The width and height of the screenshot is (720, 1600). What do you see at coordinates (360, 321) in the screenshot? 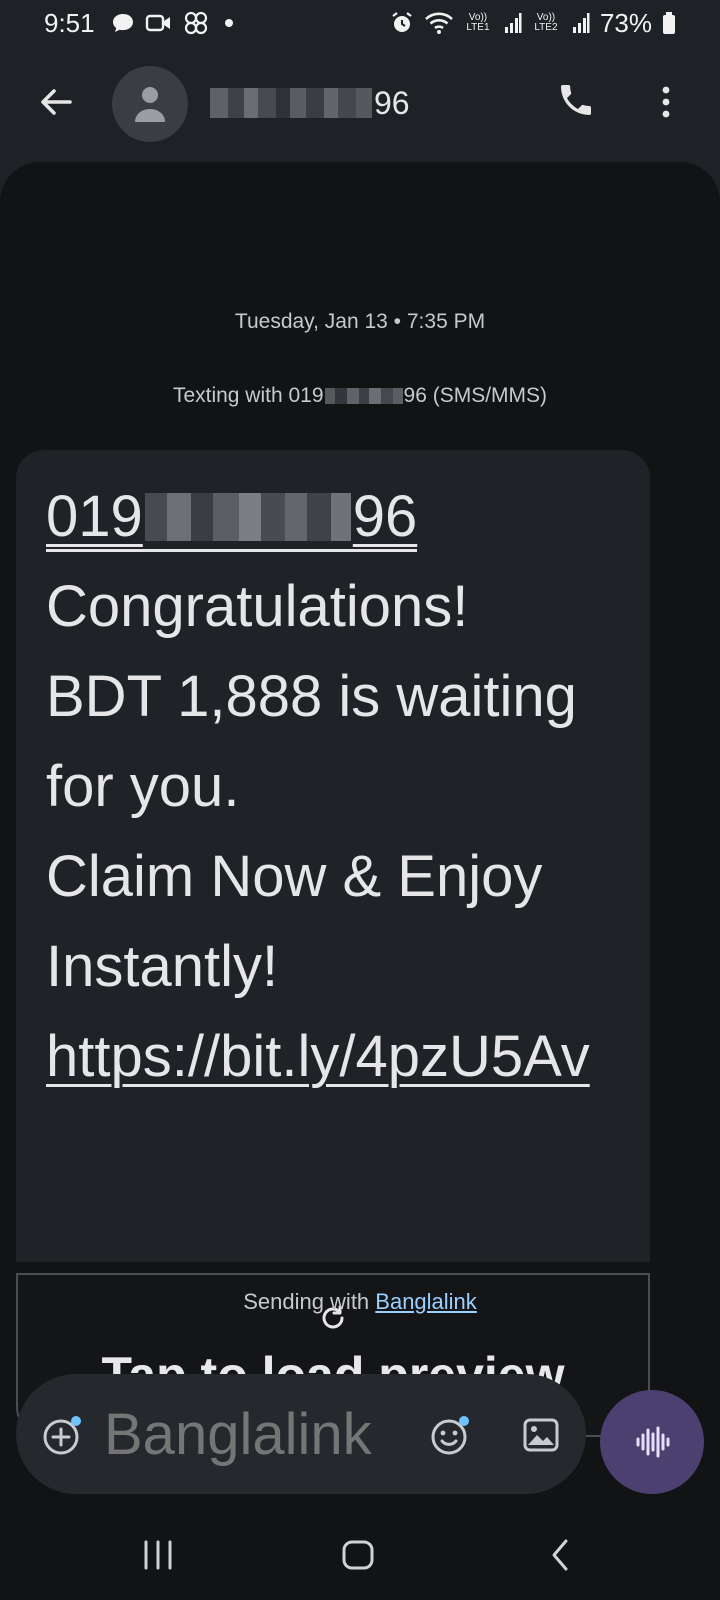
I see `message-date: Tuesday, Jan 13 • 7:35 PM` at bounding box center [360, 321].